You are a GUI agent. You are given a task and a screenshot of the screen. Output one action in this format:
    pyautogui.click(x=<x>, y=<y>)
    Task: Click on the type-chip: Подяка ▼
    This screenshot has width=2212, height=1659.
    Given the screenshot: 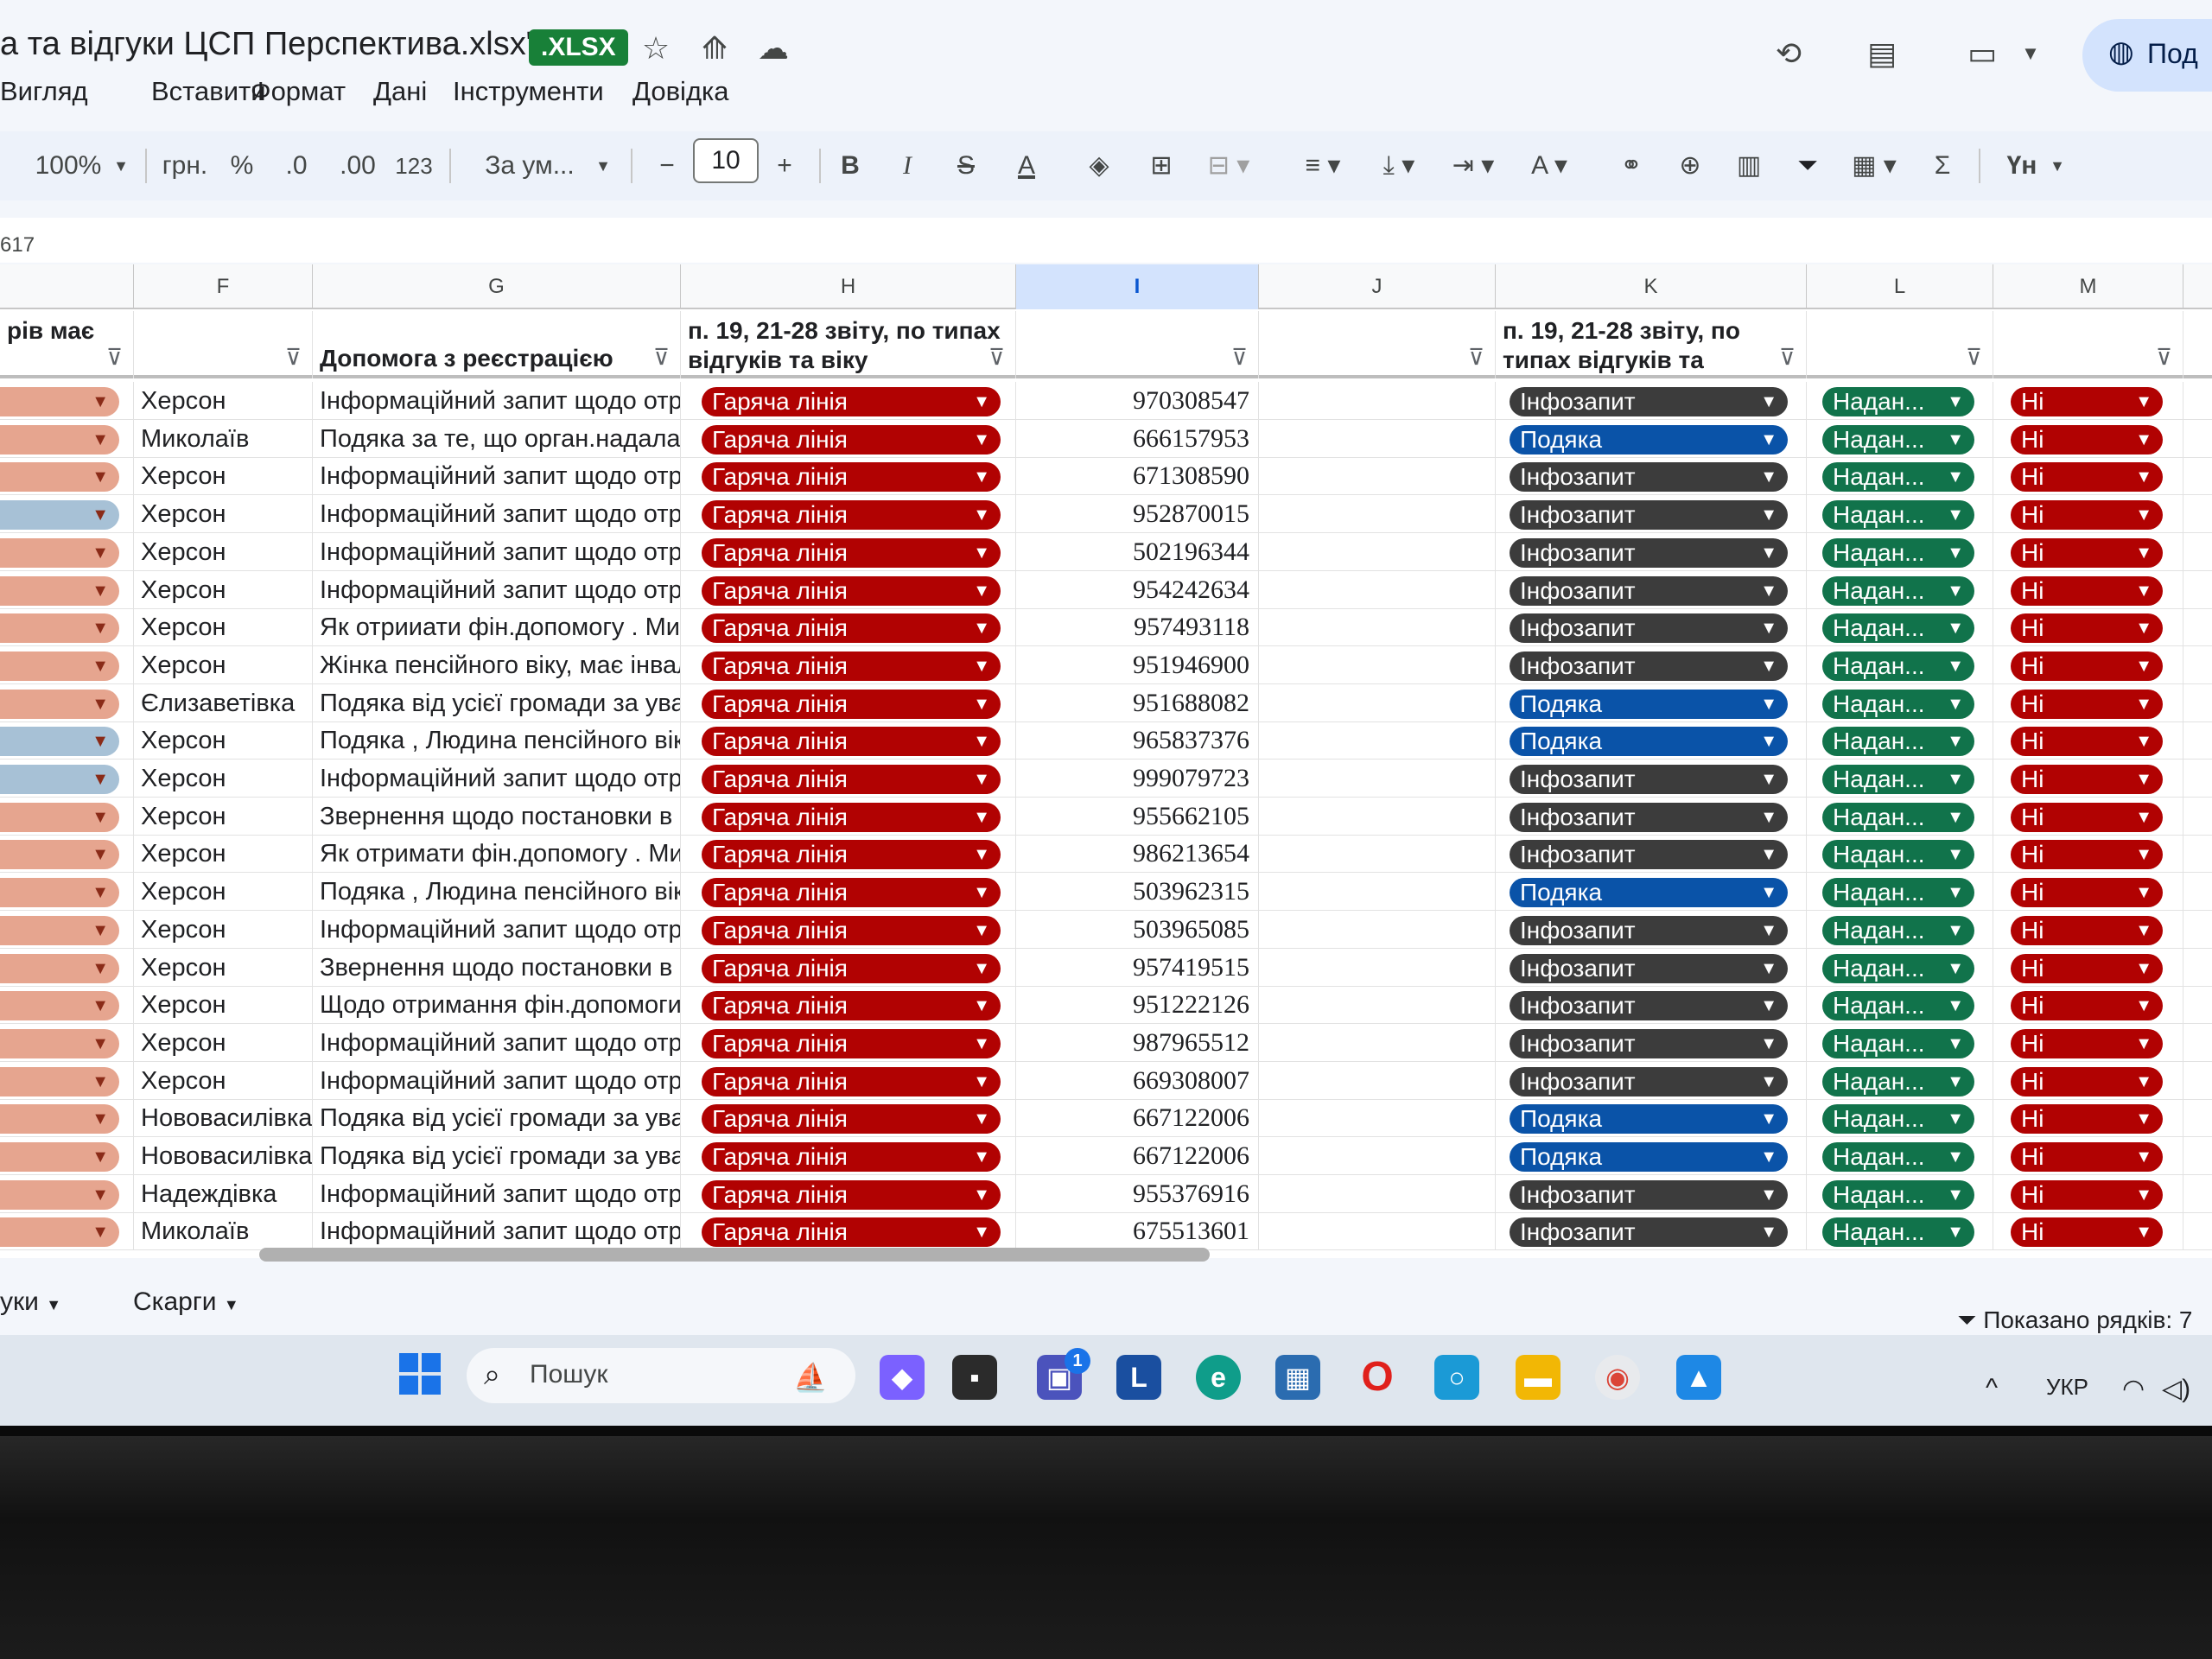 What is the action you would take?
    pyautogui.click(x=1649, y=742)
    